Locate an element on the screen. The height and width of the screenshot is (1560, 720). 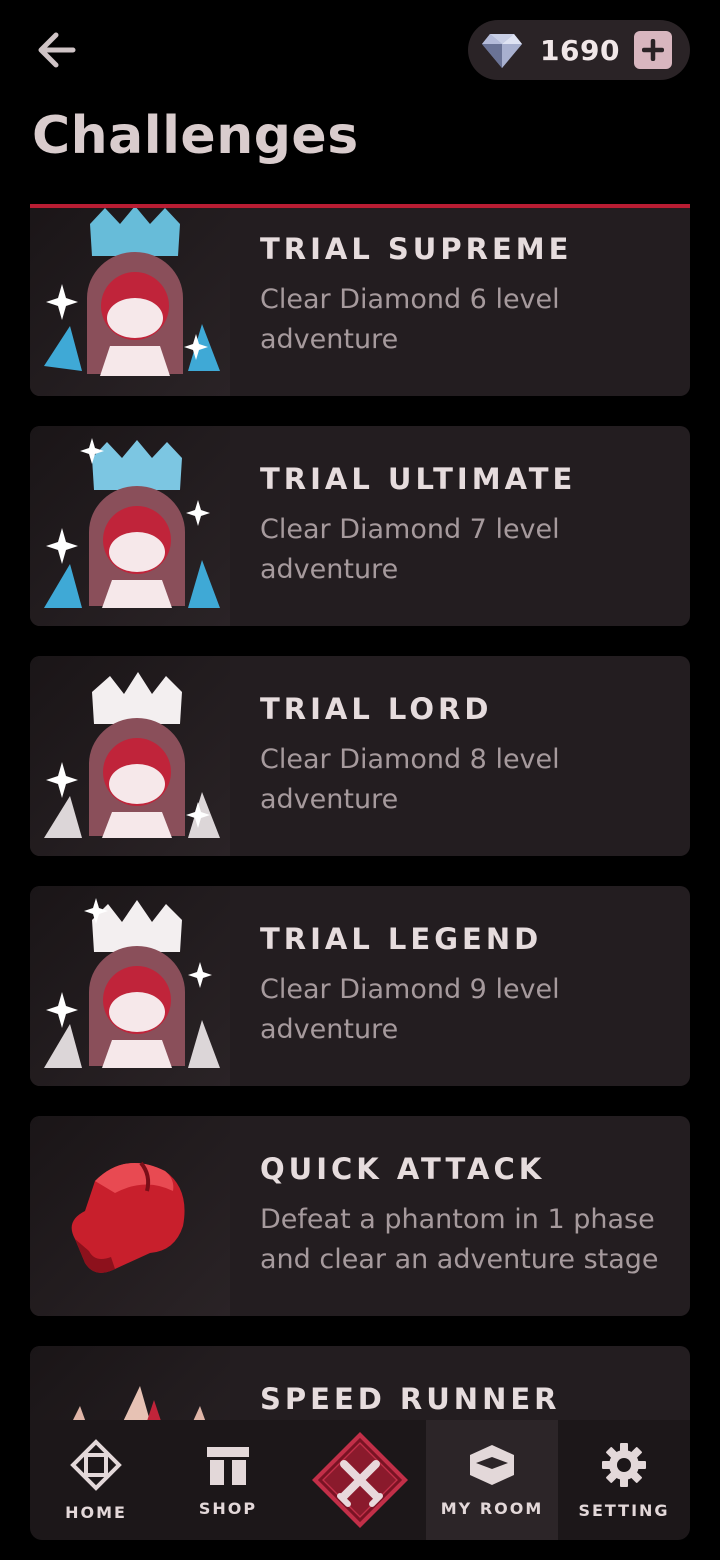
back-arrow-icon is located at coordinates (57, 50).